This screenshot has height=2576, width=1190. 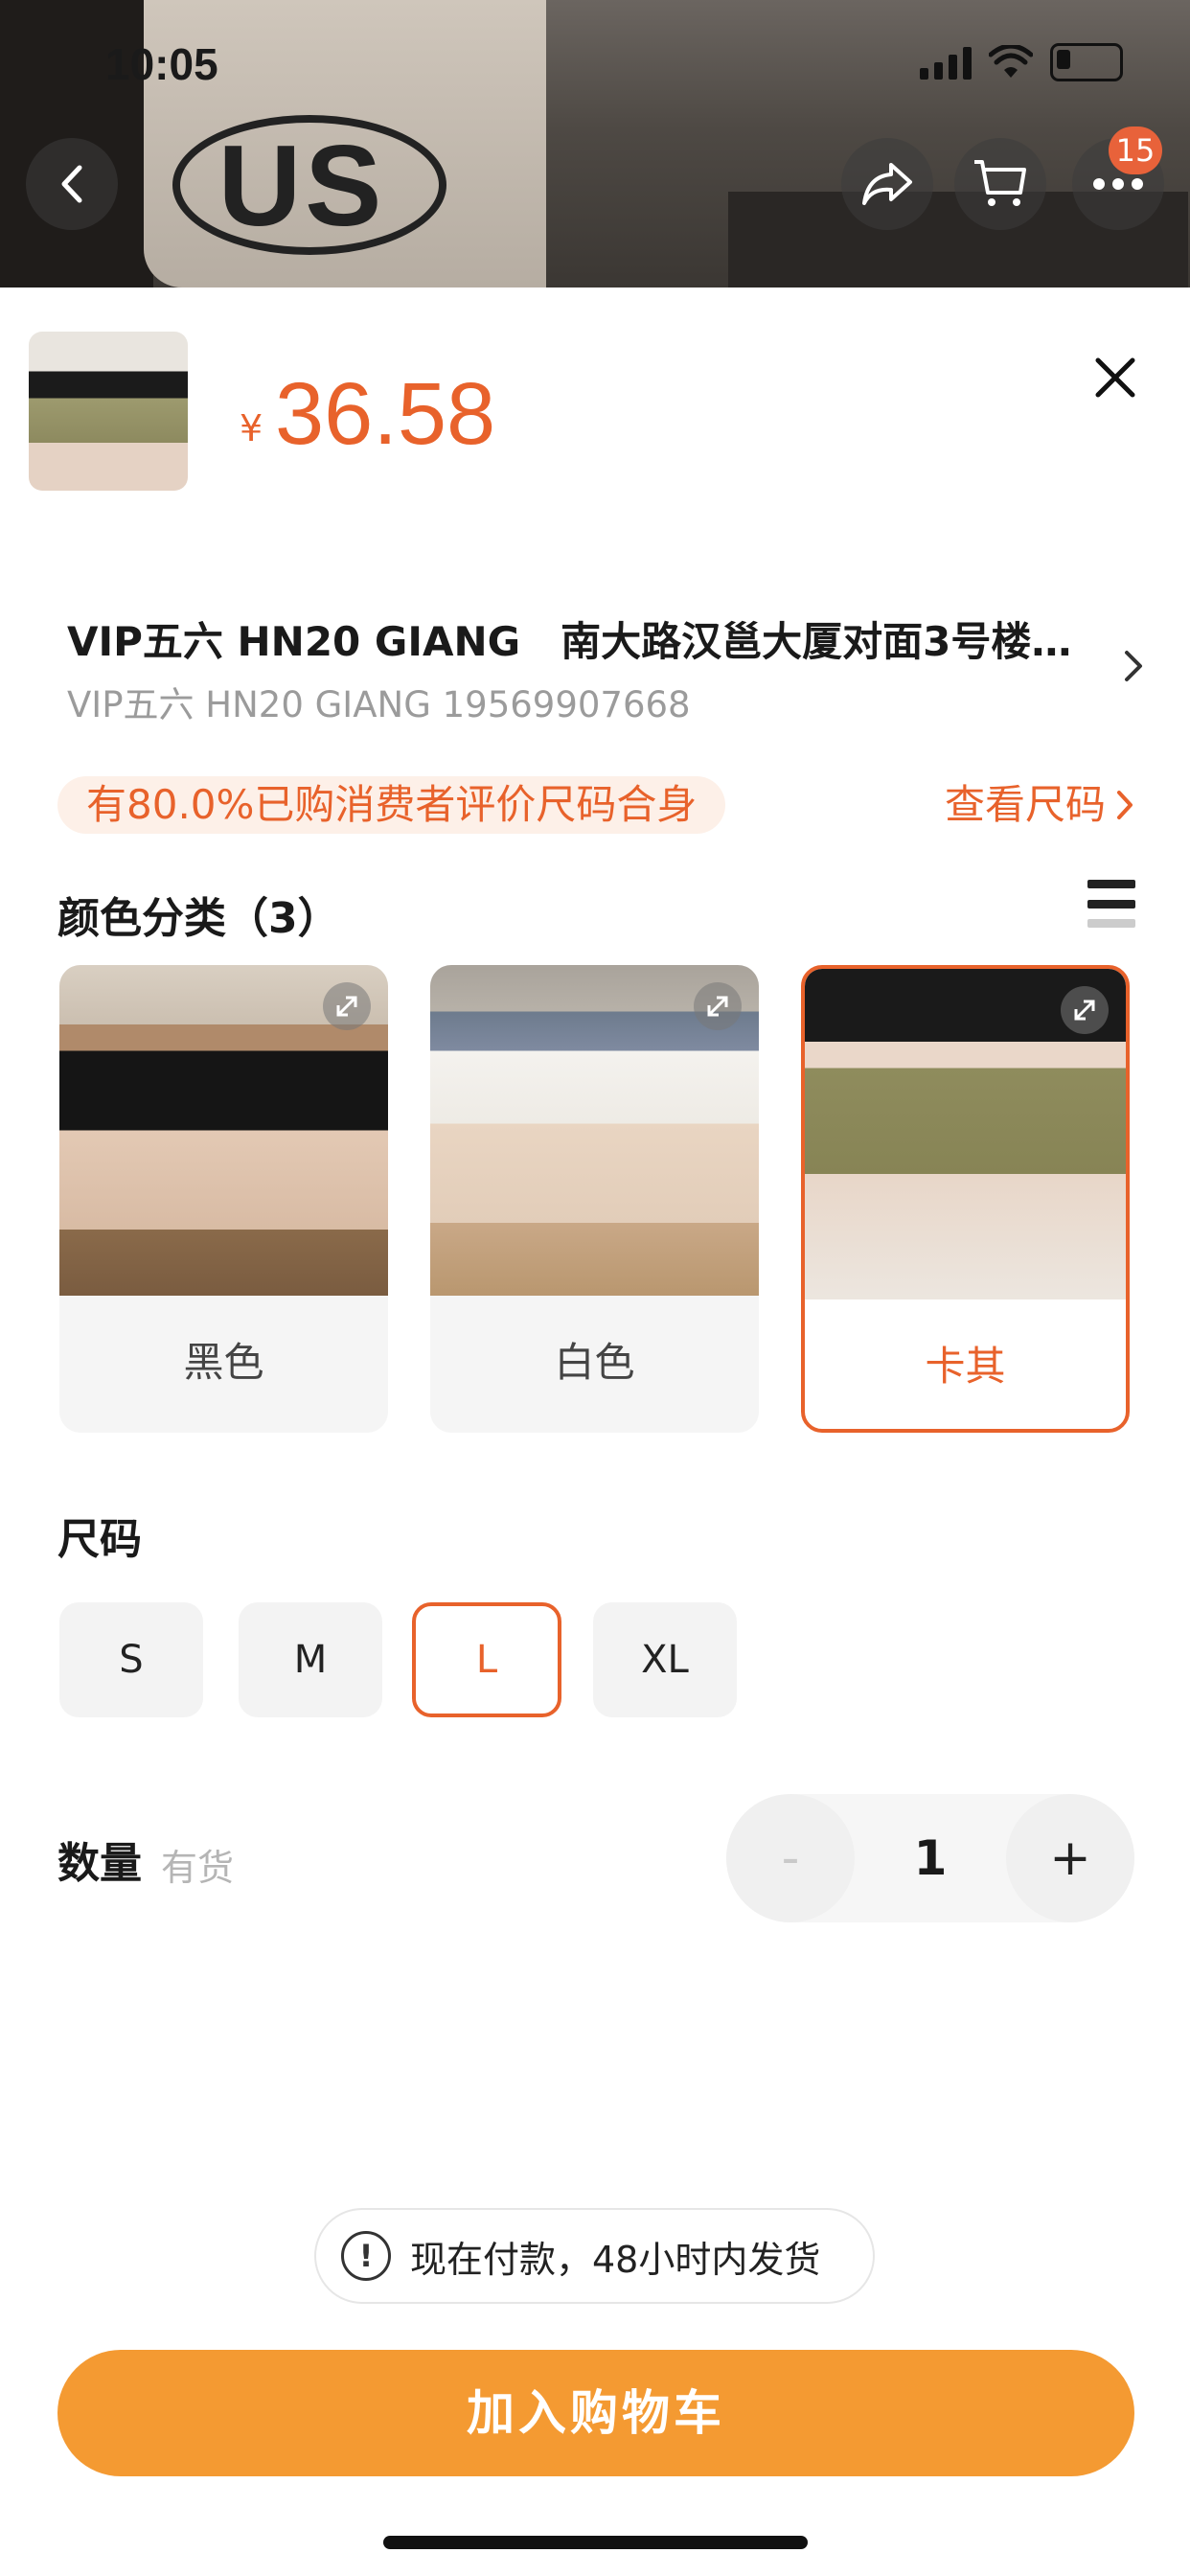 I want to click on address-contact: VIP五六 HN20 GIANG 19569907668, so click(x=379, y=704).